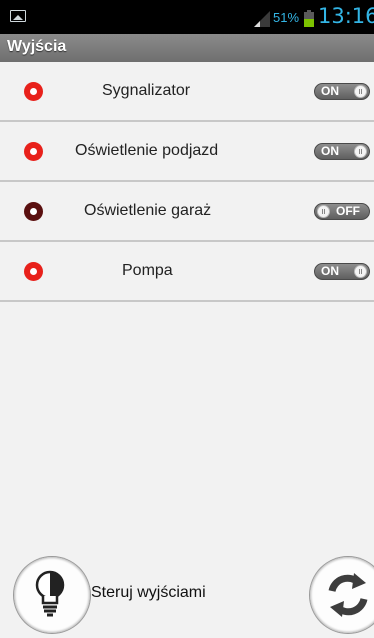  I want to click on signal-icon, so click(262, 19).